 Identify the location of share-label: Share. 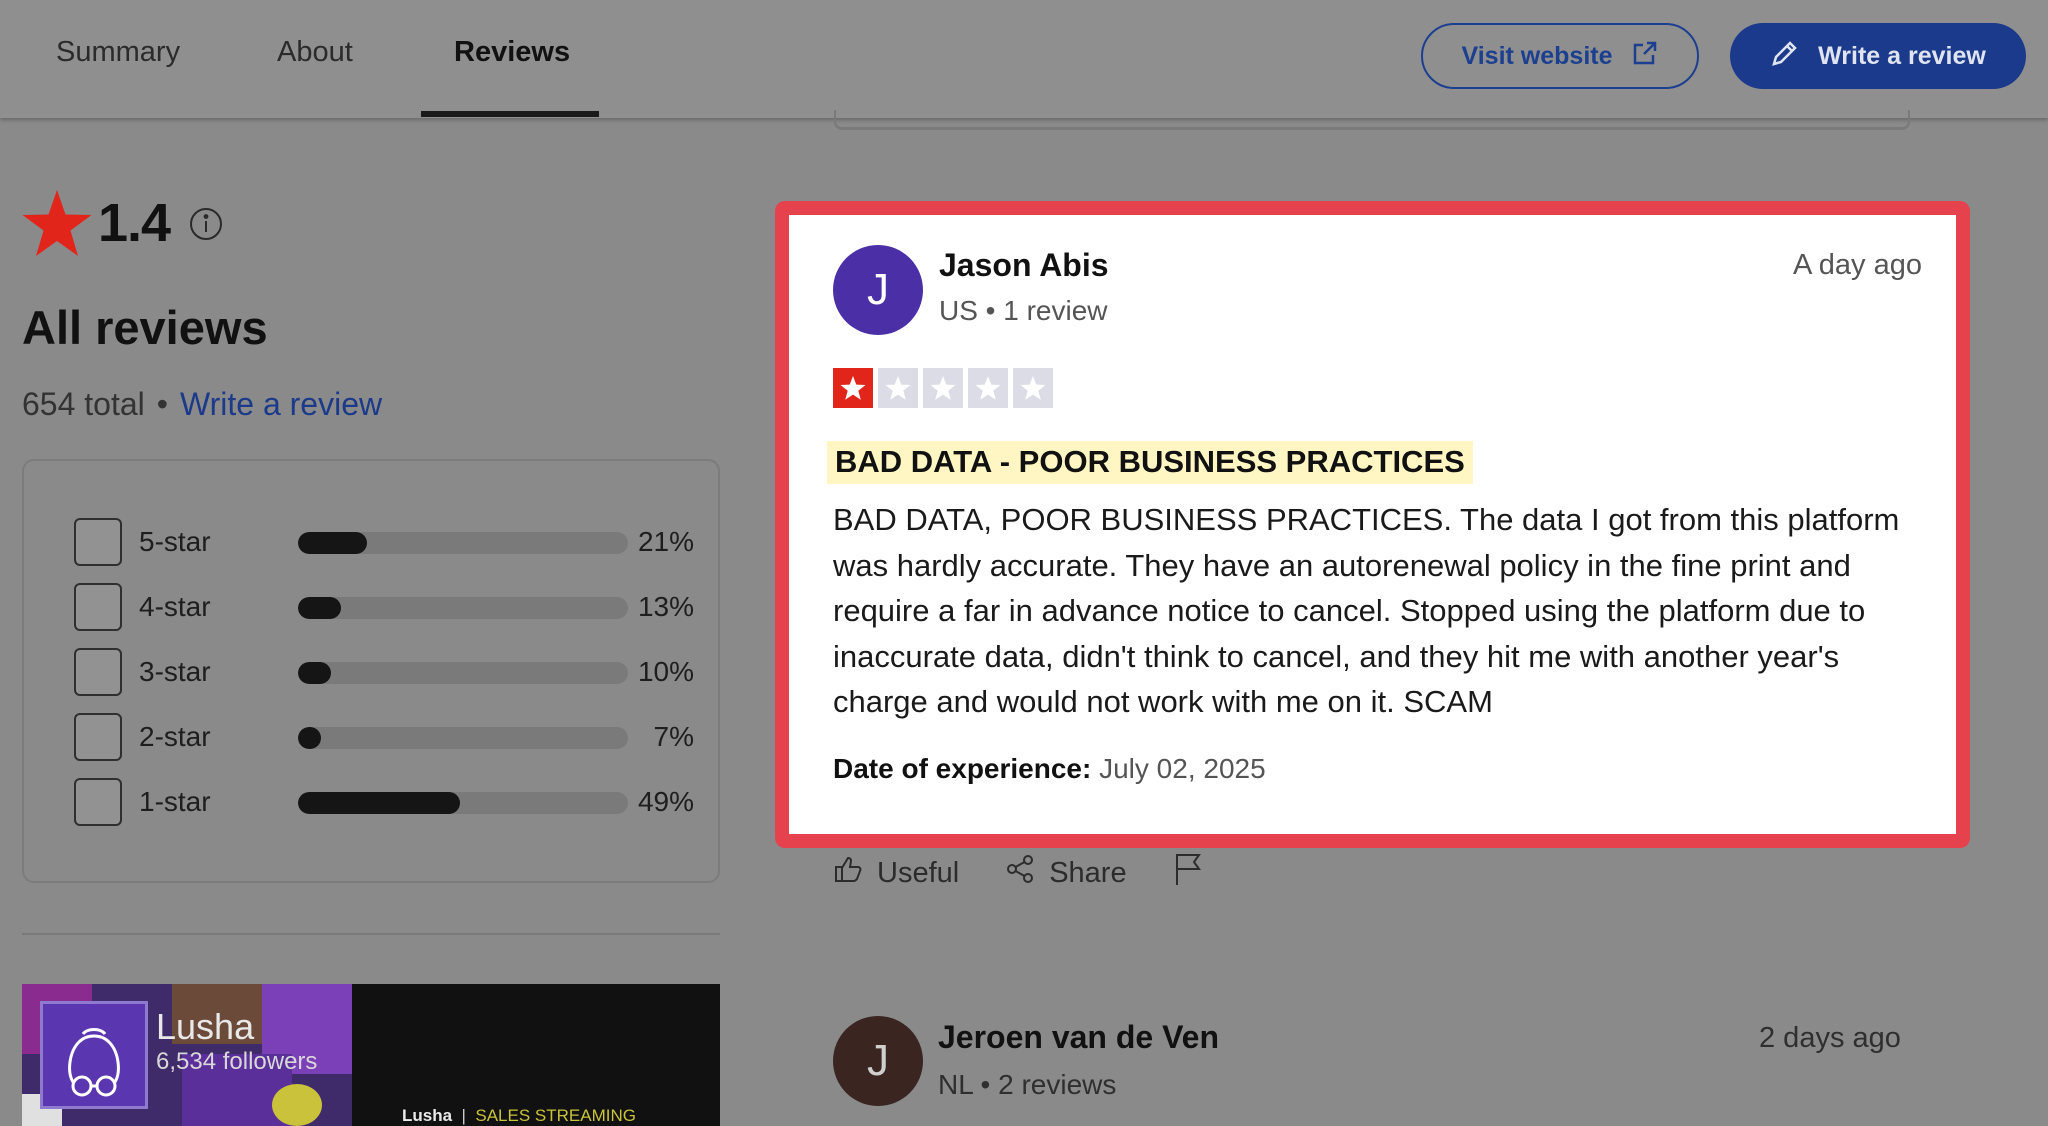
(1088, 872).